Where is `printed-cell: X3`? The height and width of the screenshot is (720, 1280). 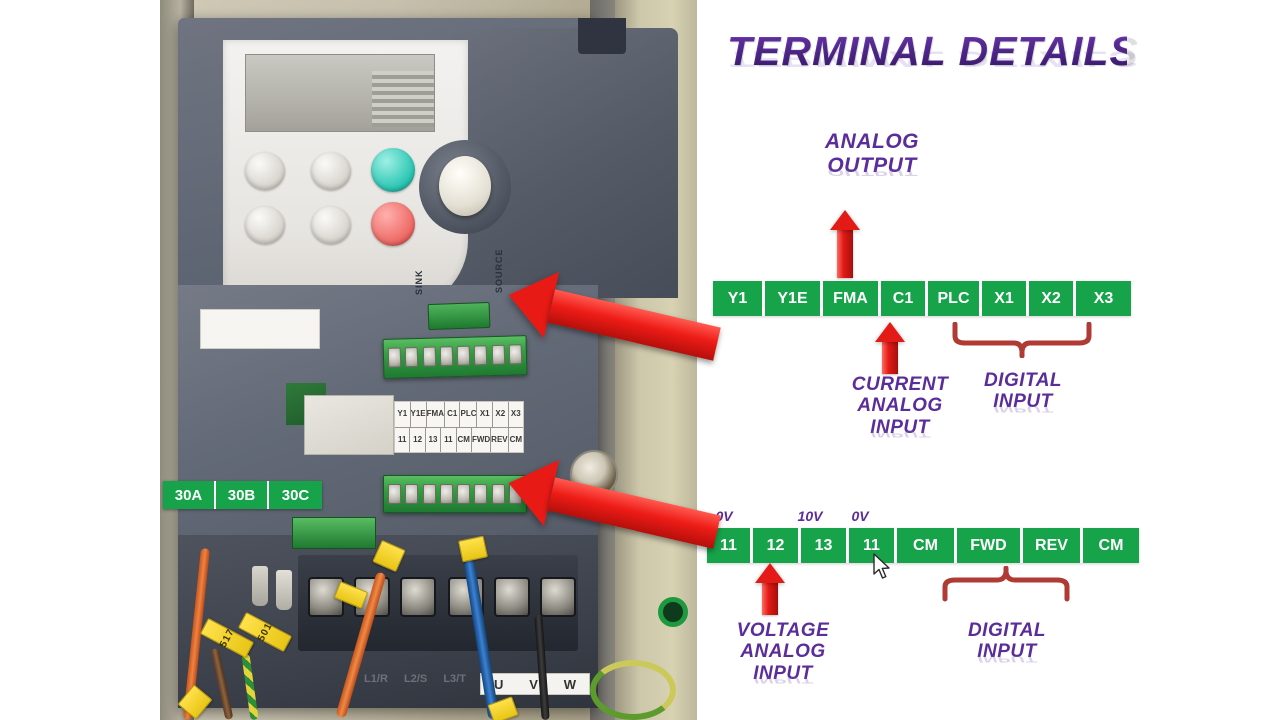 printed-cell: X3 is located at coordinates (515, 414).